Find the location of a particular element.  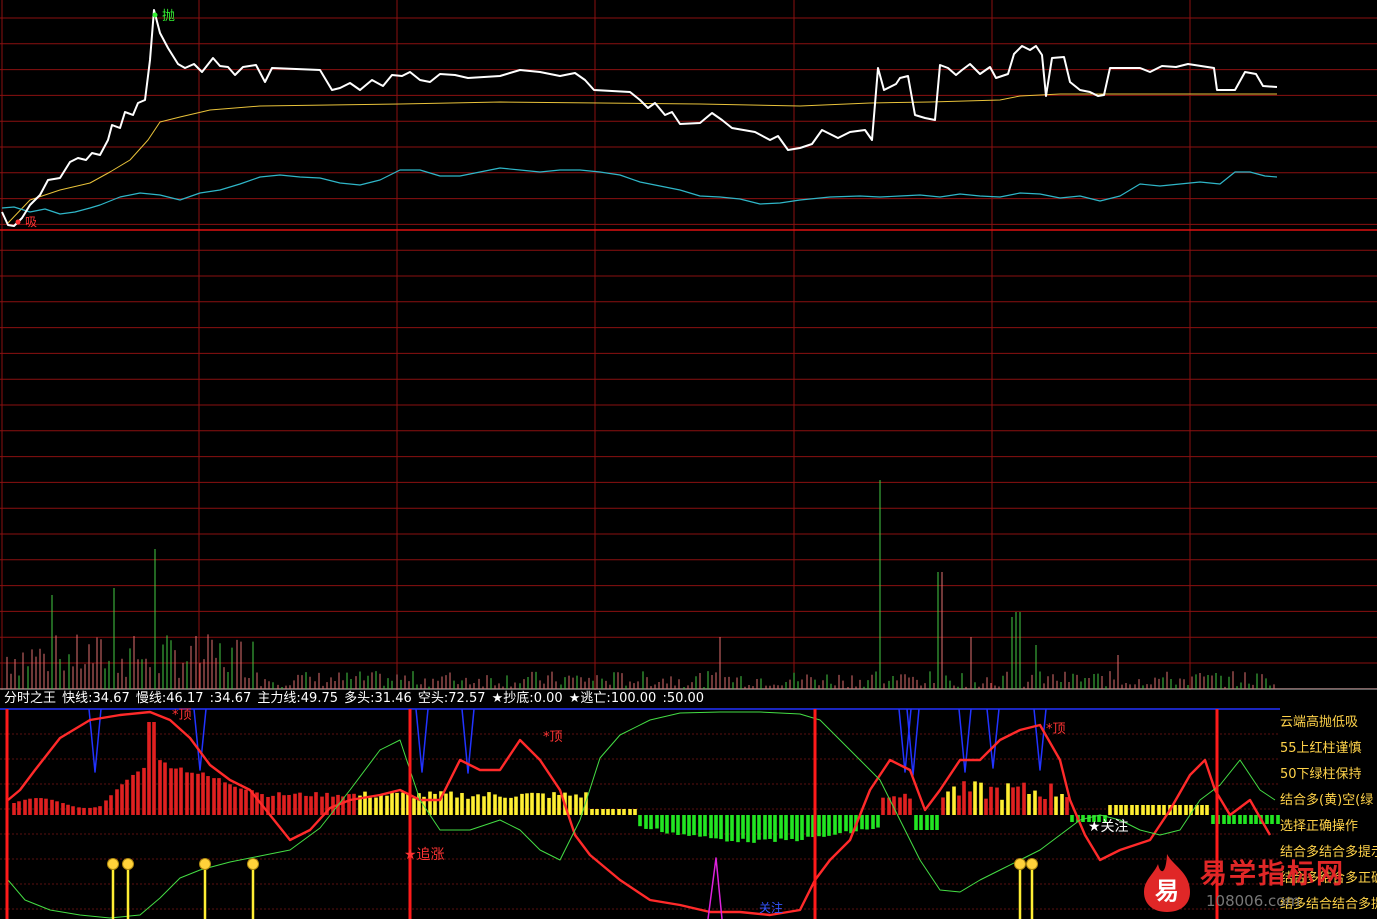

watch-mark: ★关注 is located at coordinates (1108, 827).